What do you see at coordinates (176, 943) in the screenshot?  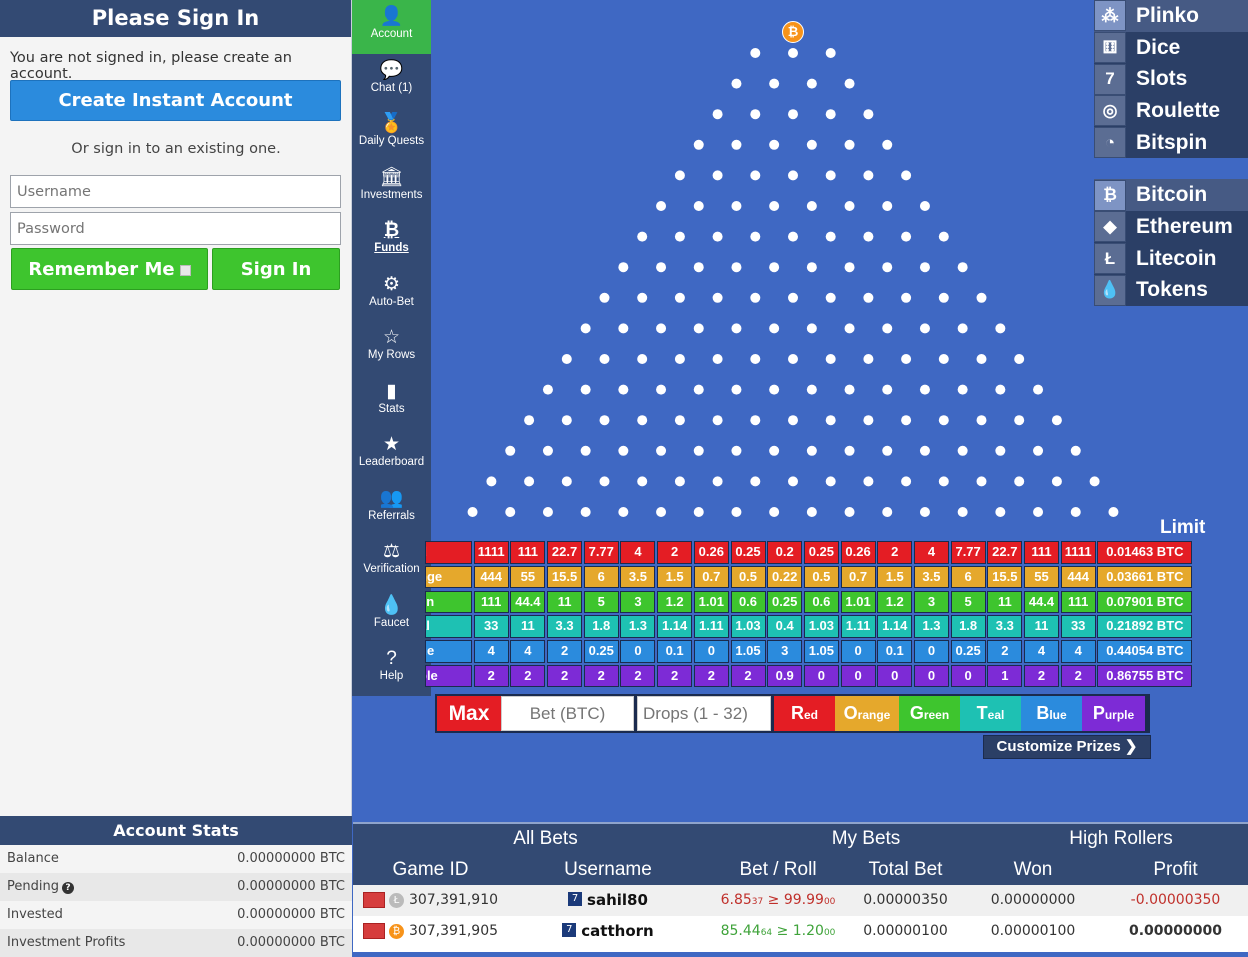 I see `stat-row: Investment Profits 0.00000000 BTC` at bounding box center [176, 943].